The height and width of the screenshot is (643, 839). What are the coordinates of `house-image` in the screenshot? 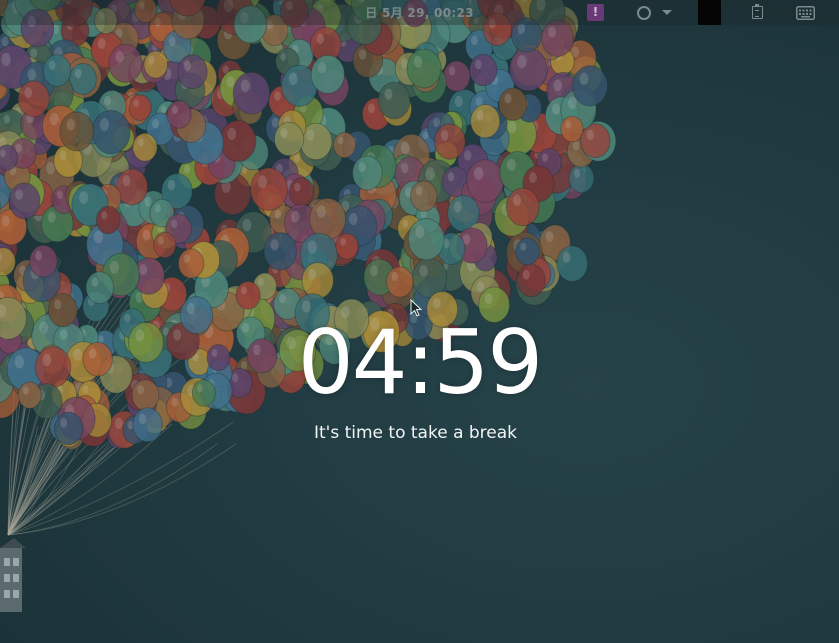 It's located at (13, 575).